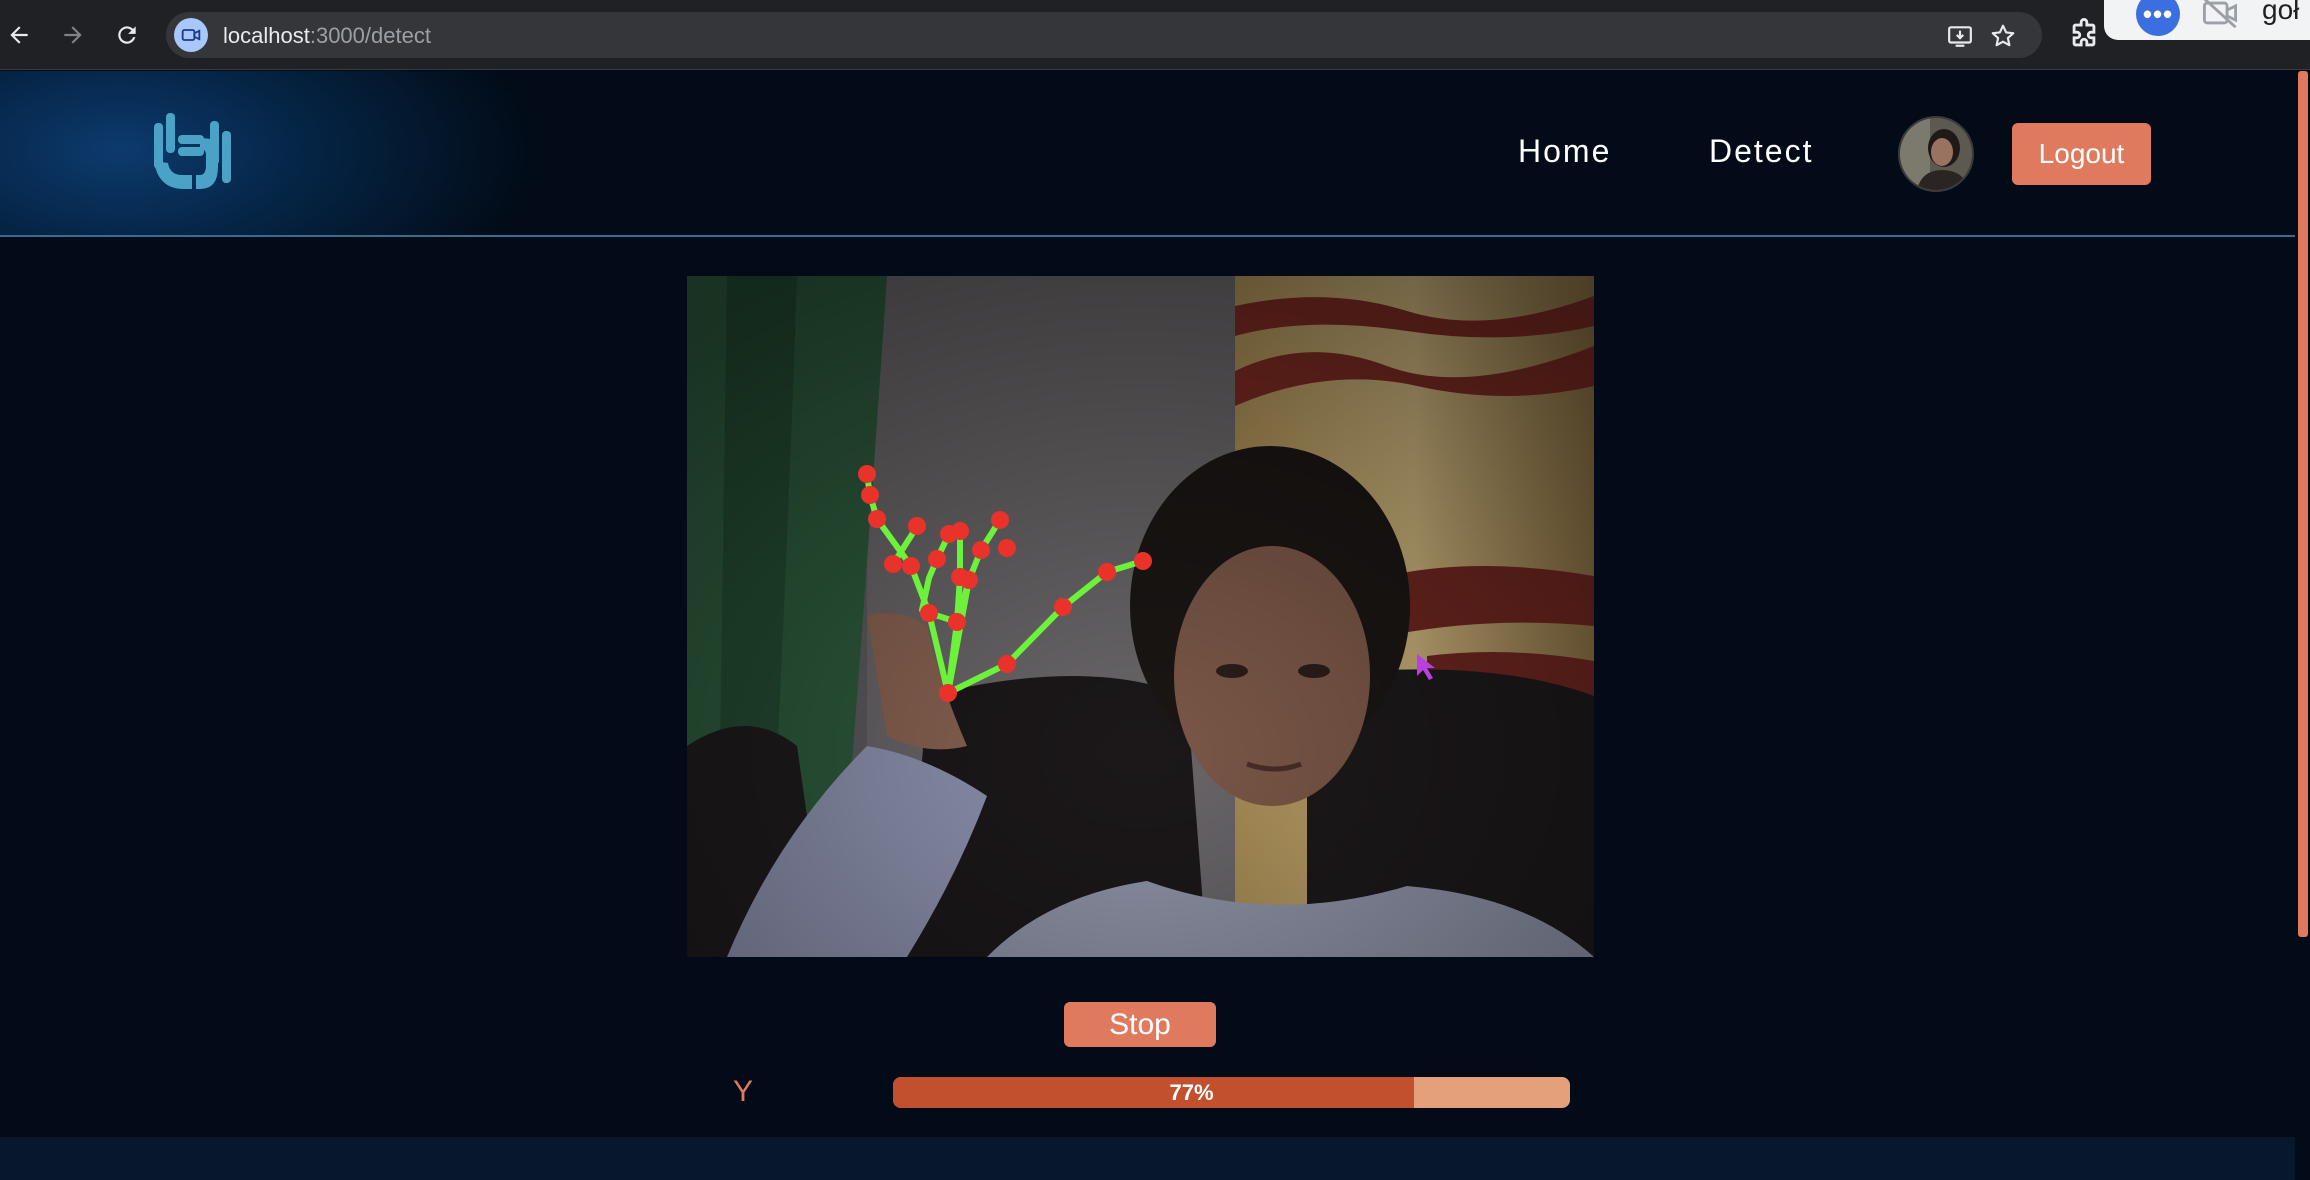 The width and height of the screenshot is (2310, 1180). What do you see at coordinates (1191, 1092) in the screenshot?
I see `confidence-label: 77%` at bounding box center [1191, 1092].